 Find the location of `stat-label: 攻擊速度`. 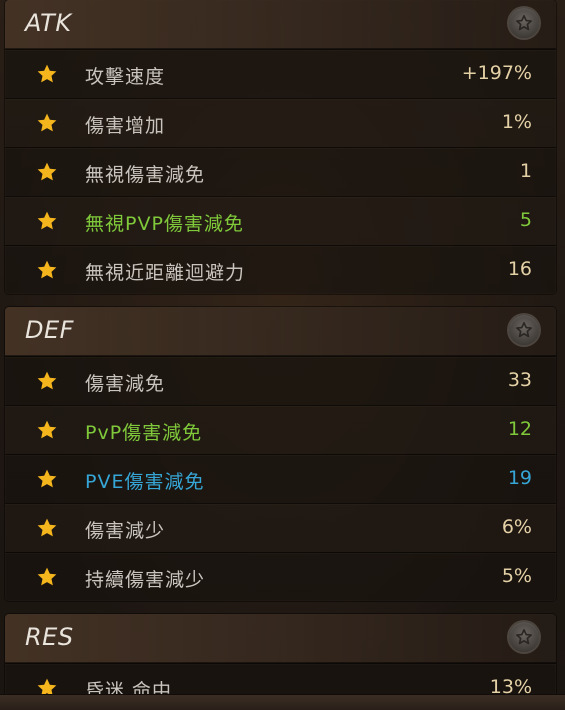

stat-label: 攻擊速度 is located at coordinates (125, 77).